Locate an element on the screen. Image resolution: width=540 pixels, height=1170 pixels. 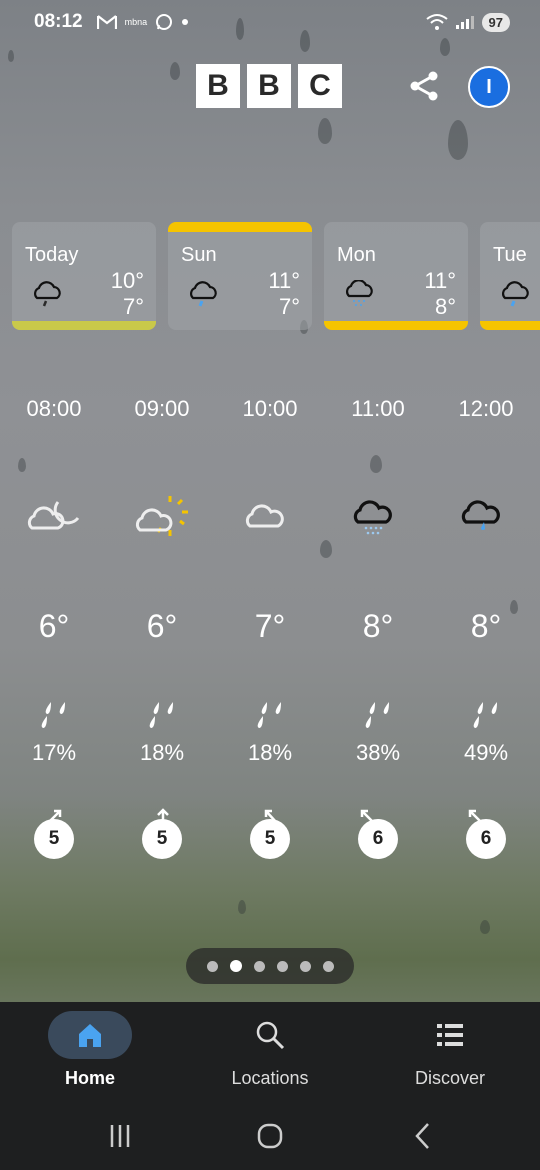
list-icon is located at coordinates (450, 1035).